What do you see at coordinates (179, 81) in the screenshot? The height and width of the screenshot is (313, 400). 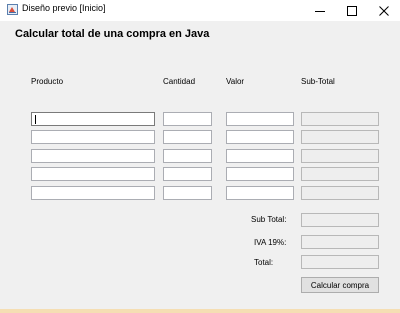 I see `column-header-cantidad: Cantidad` at bounding box center [179, 81].